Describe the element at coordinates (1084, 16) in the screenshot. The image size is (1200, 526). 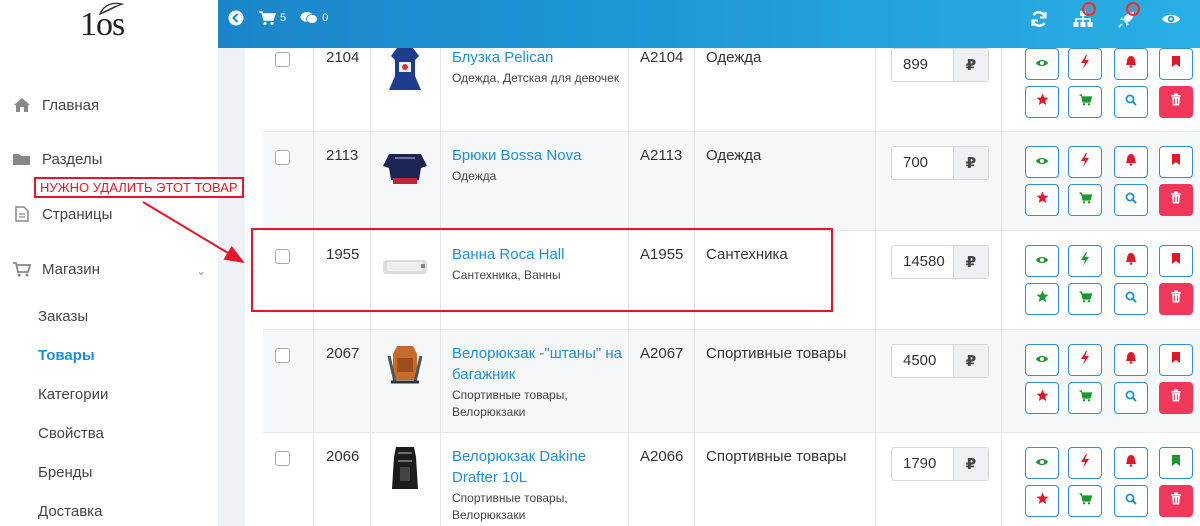
I see `sitemap-button` at that location.